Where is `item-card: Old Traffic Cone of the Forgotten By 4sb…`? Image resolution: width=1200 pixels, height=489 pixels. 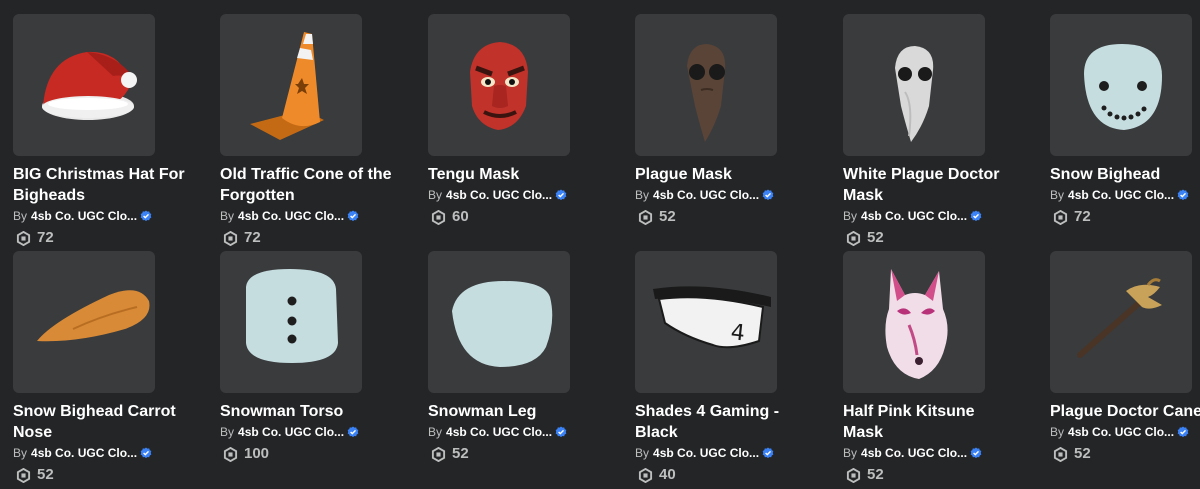 item-card: Old Traffic Cone of the Forgotten By 4sb… is located at coordinates (310, 131).